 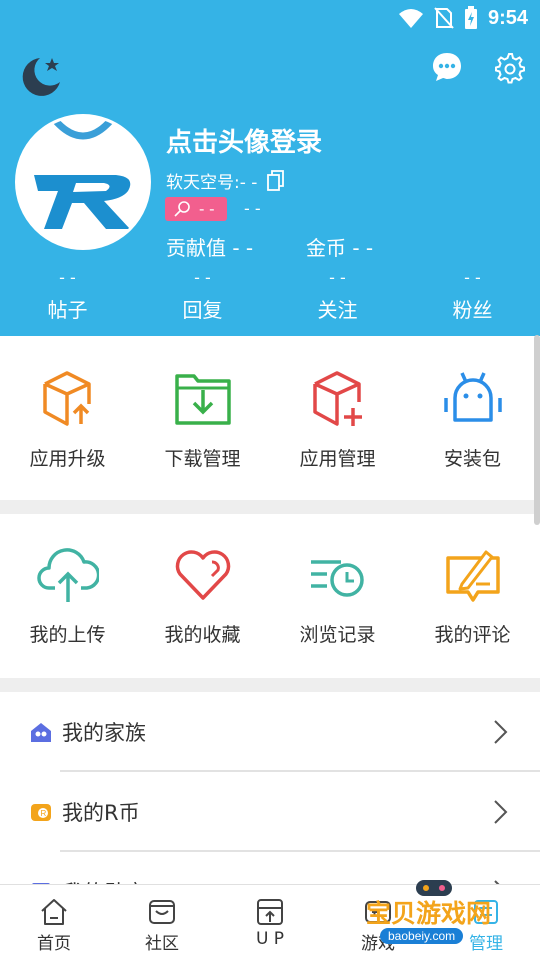 I want to click on count-label: 粉丝, so click(x=472, y=310).